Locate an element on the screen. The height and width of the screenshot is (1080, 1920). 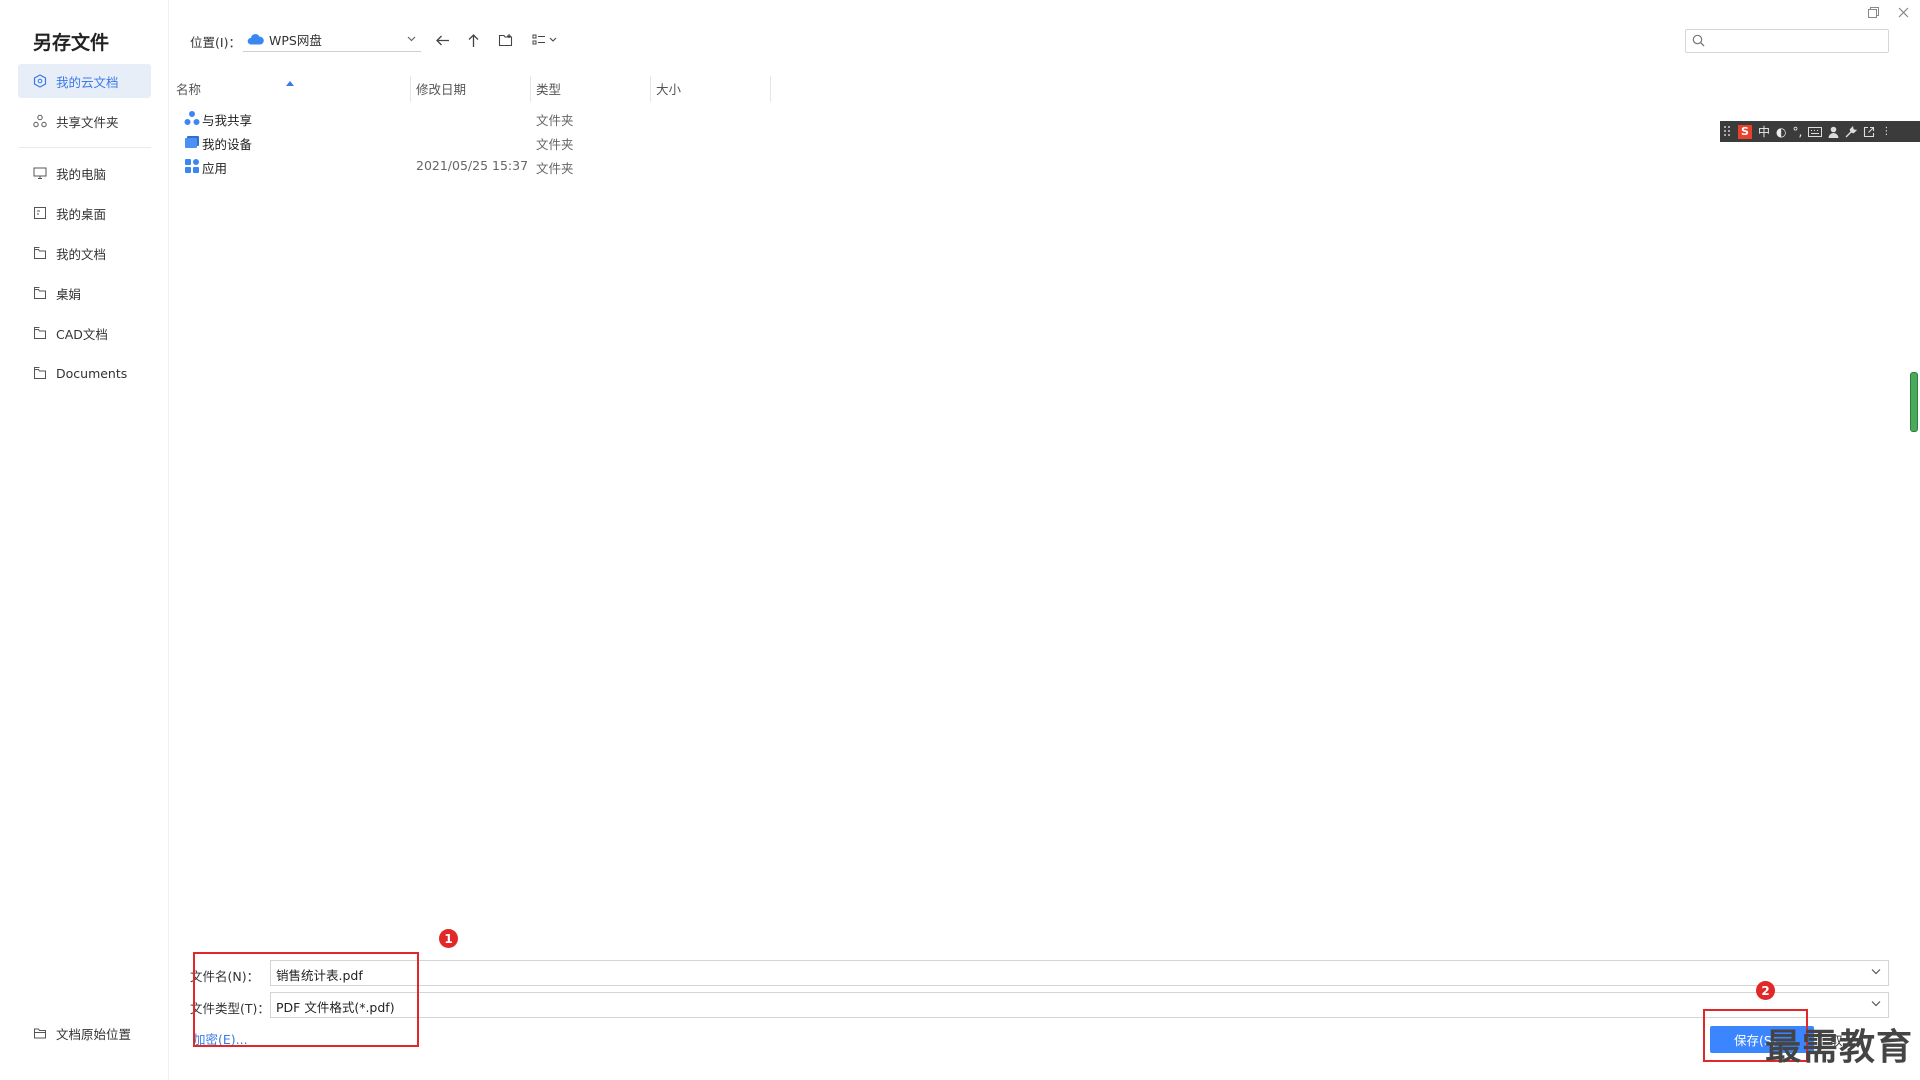
column-header-type: 类型 is located at coordinates (548, 90).